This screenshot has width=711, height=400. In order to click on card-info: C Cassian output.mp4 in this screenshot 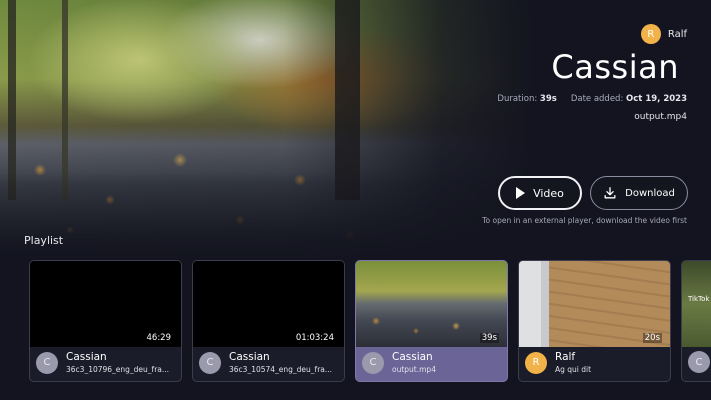, I will do `click(431, 362)`.